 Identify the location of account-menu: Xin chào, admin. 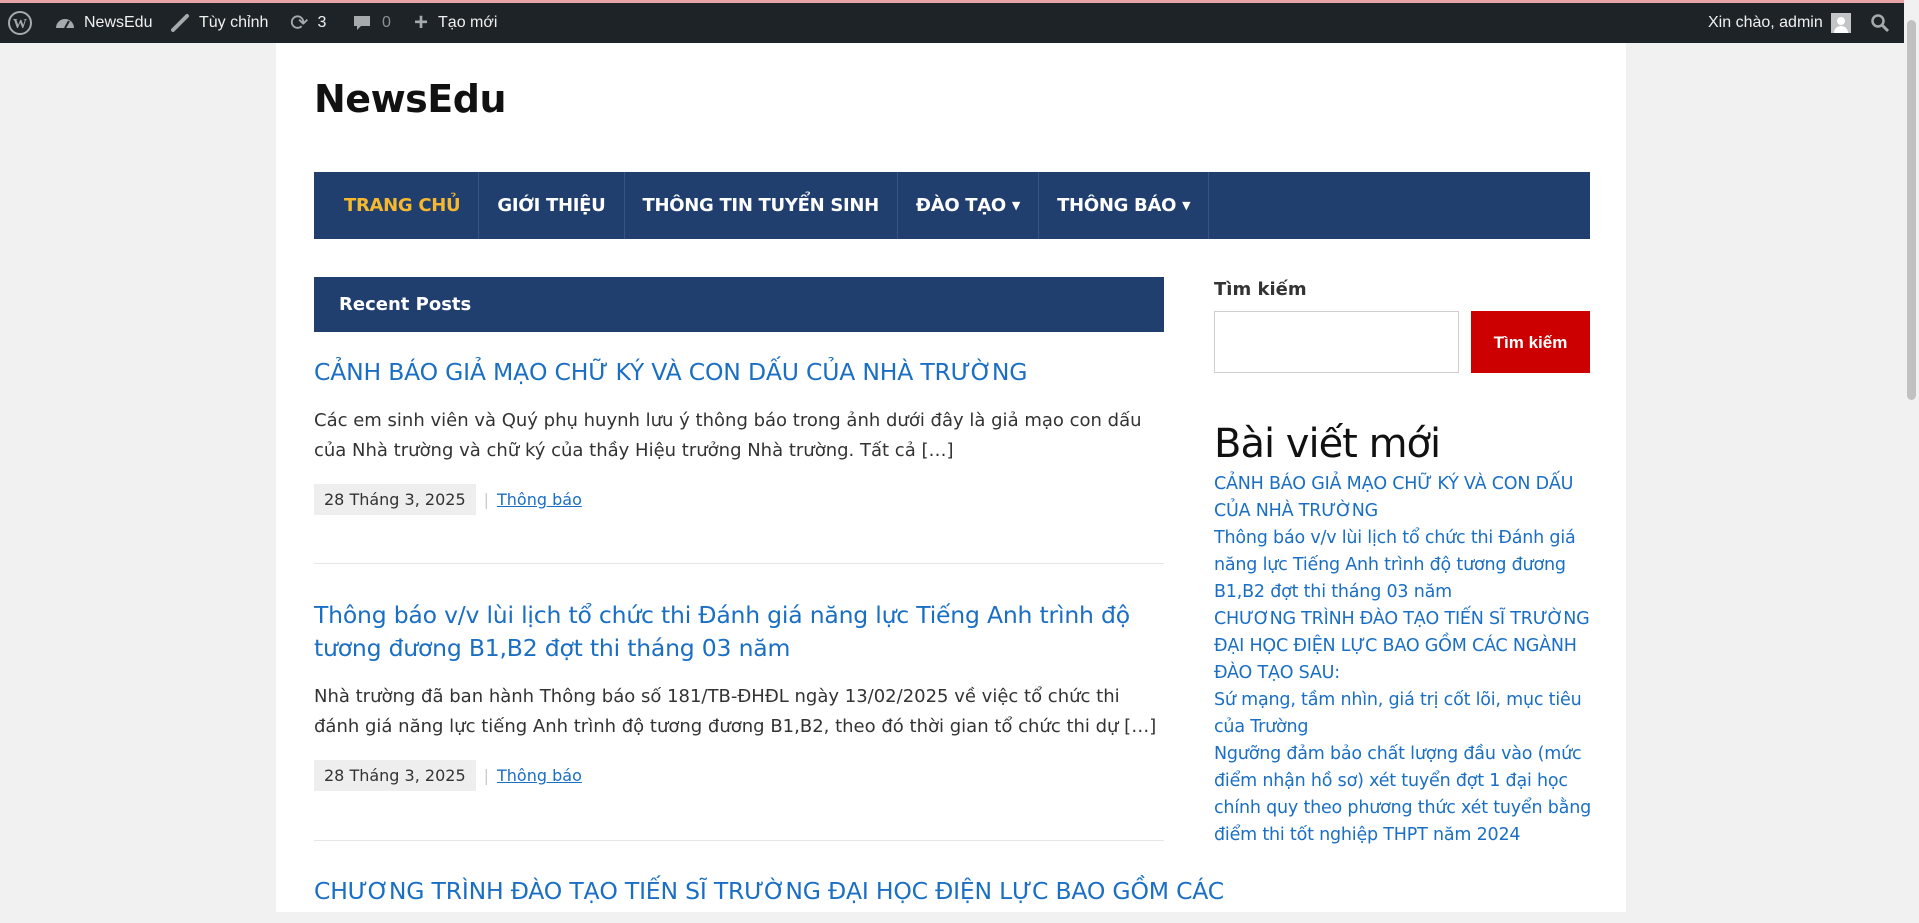
(1779, 23).